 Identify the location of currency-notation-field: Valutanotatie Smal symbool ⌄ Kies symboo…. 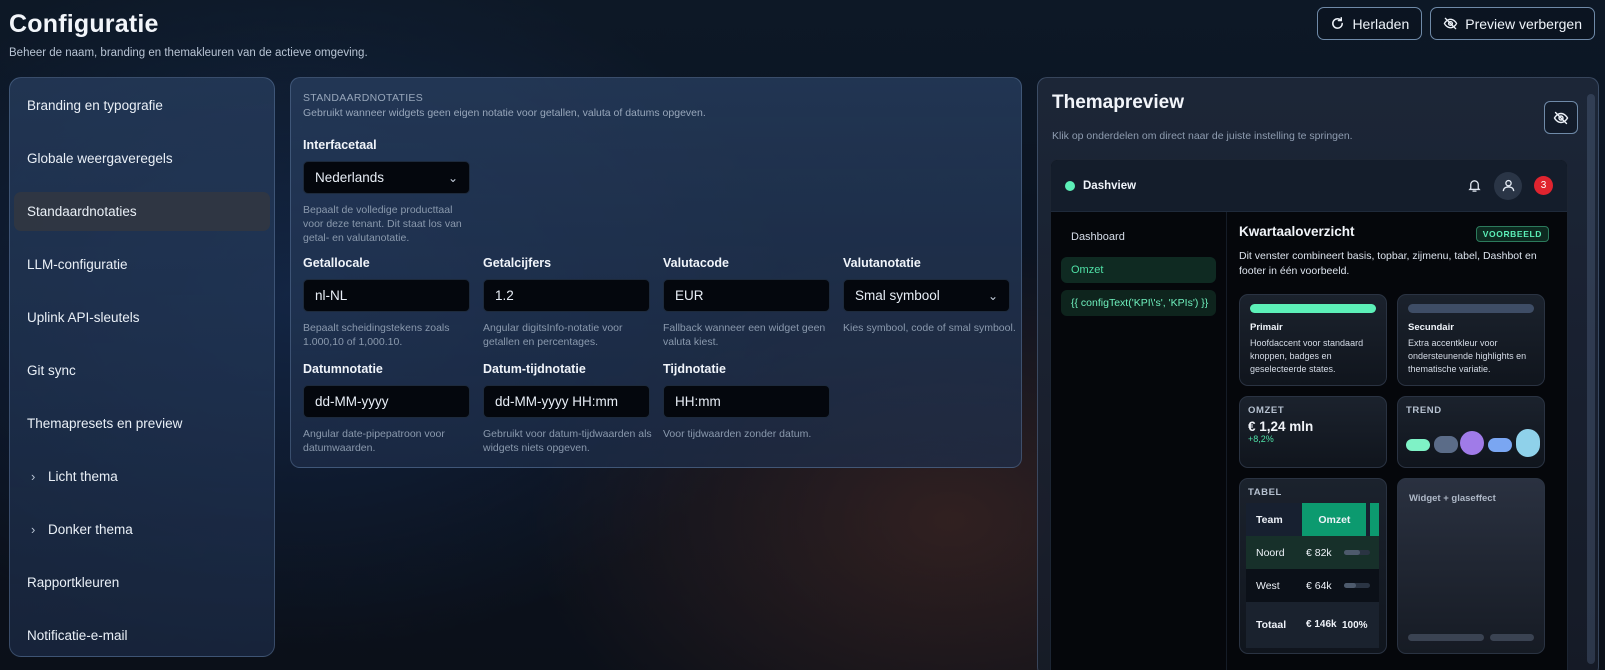
(933, 295).